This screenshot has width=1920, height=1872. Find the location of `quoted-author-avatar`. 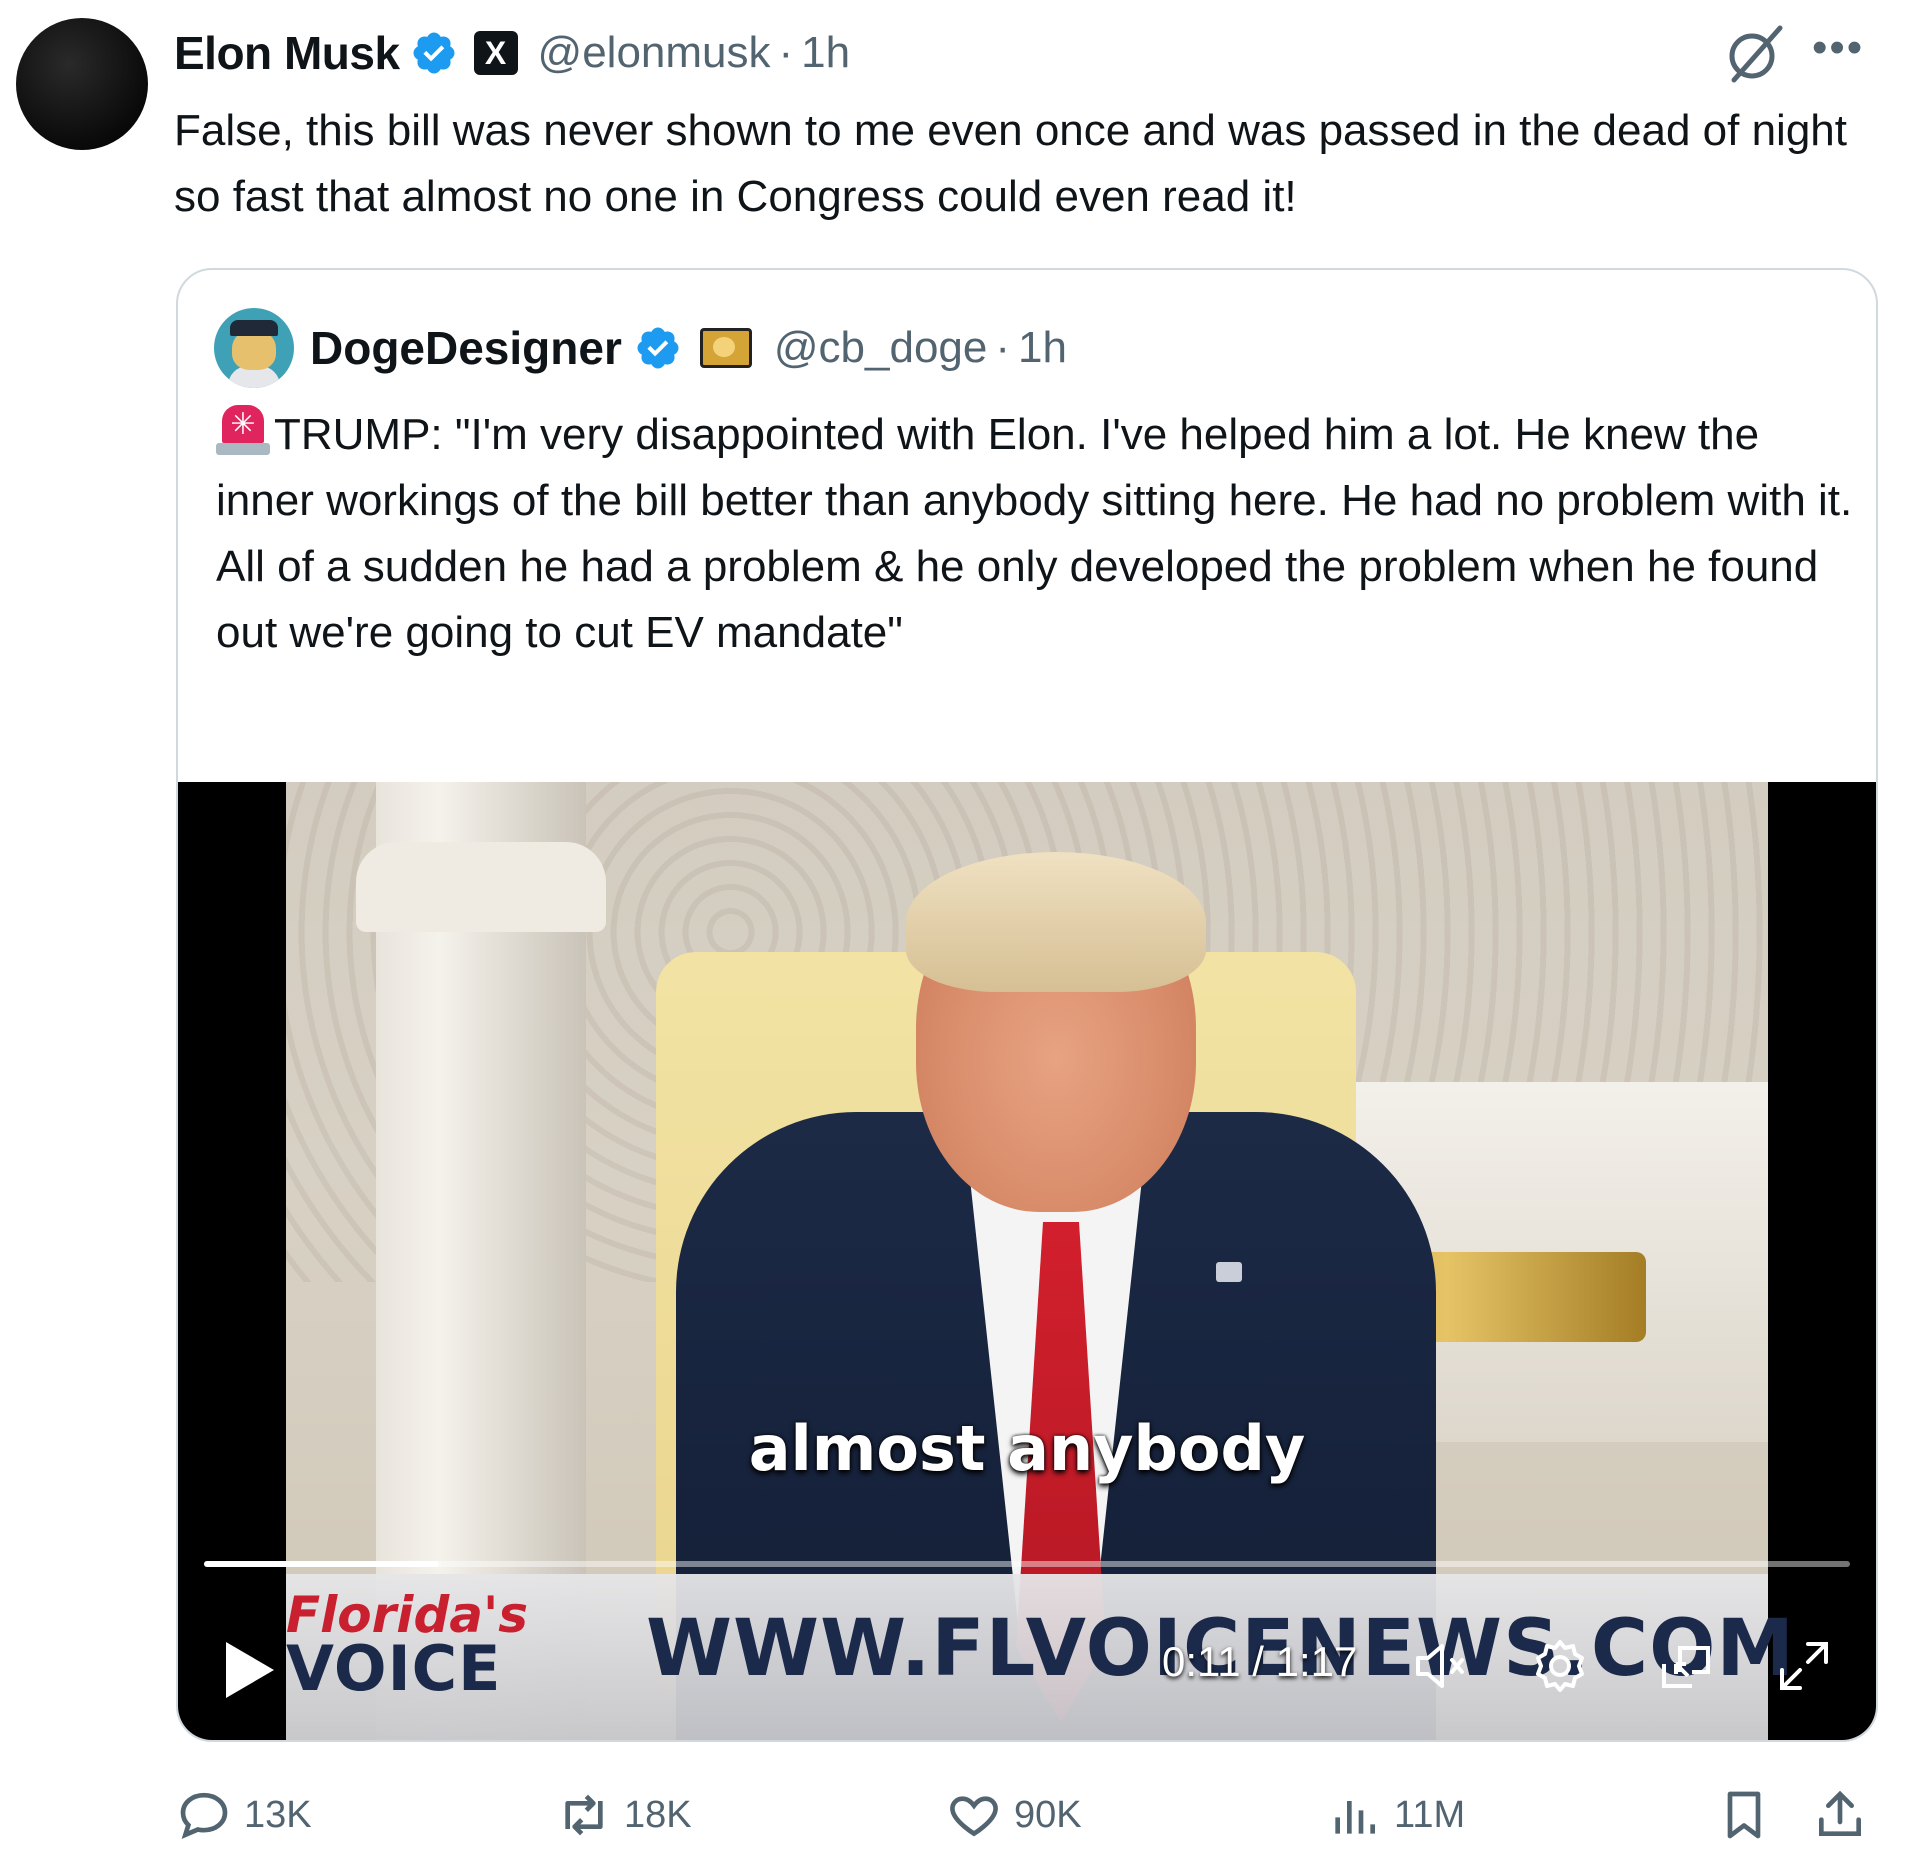

quoted-author-avatar is located at coordinates (254, 348).